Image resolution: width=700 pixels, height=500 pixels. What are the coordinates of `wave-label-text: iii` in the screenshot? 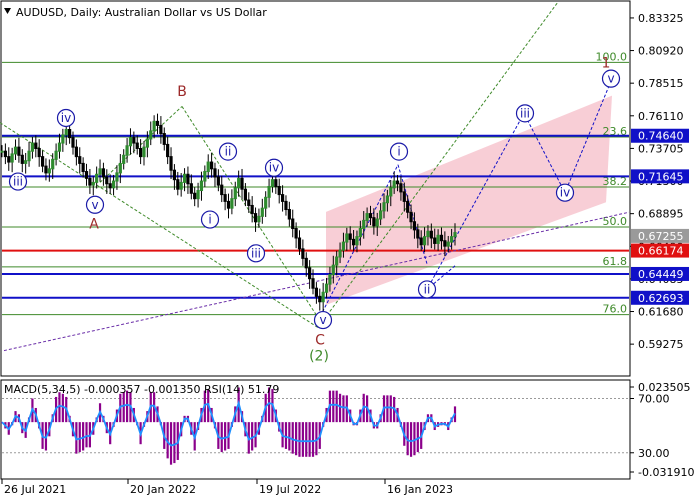 It's located at (525, 113).